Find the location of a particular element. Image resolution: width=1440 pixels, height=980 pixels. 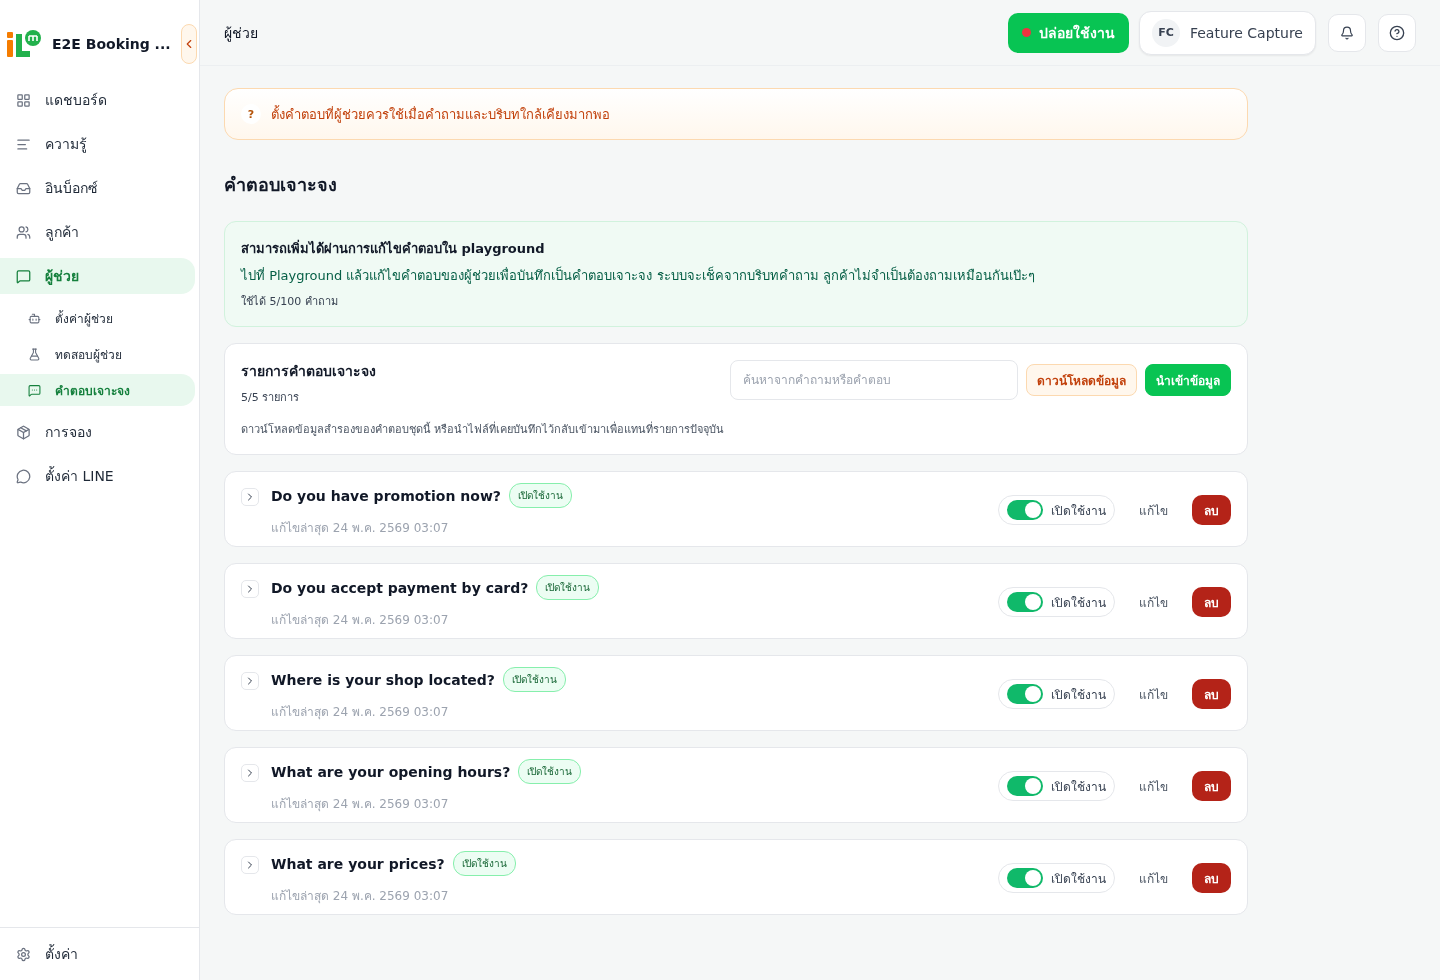

notice-text: ตั้งคำตอบที่ผู้ช่วยควรใช้เมื่อคำถามและบริบทใกล้เคียงมากพอ is located at coordinates (440, 114).